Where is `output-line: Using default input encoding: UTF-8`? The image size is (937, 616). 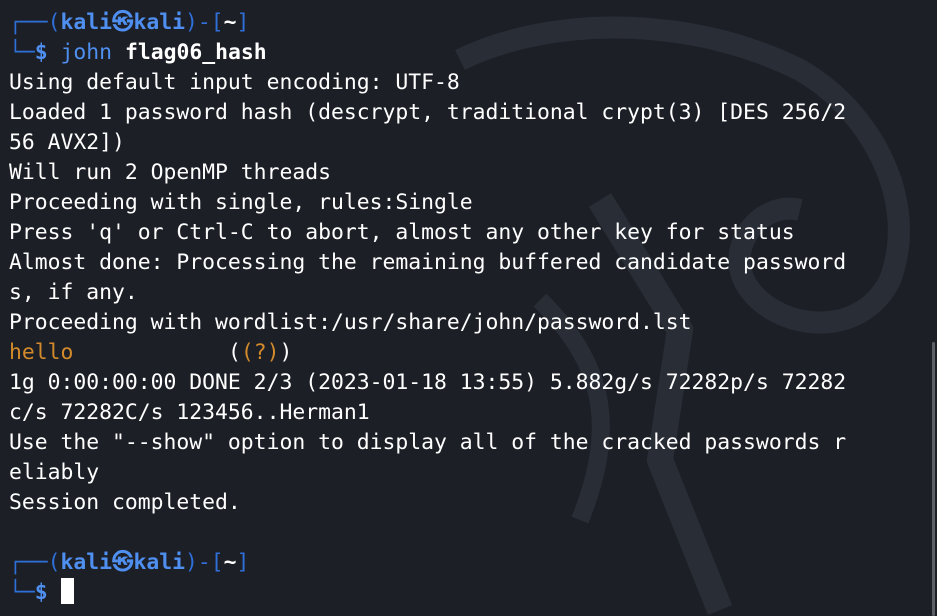 output-line: Using default input encoding: UTF-8 is located at coordinates (234, 82).